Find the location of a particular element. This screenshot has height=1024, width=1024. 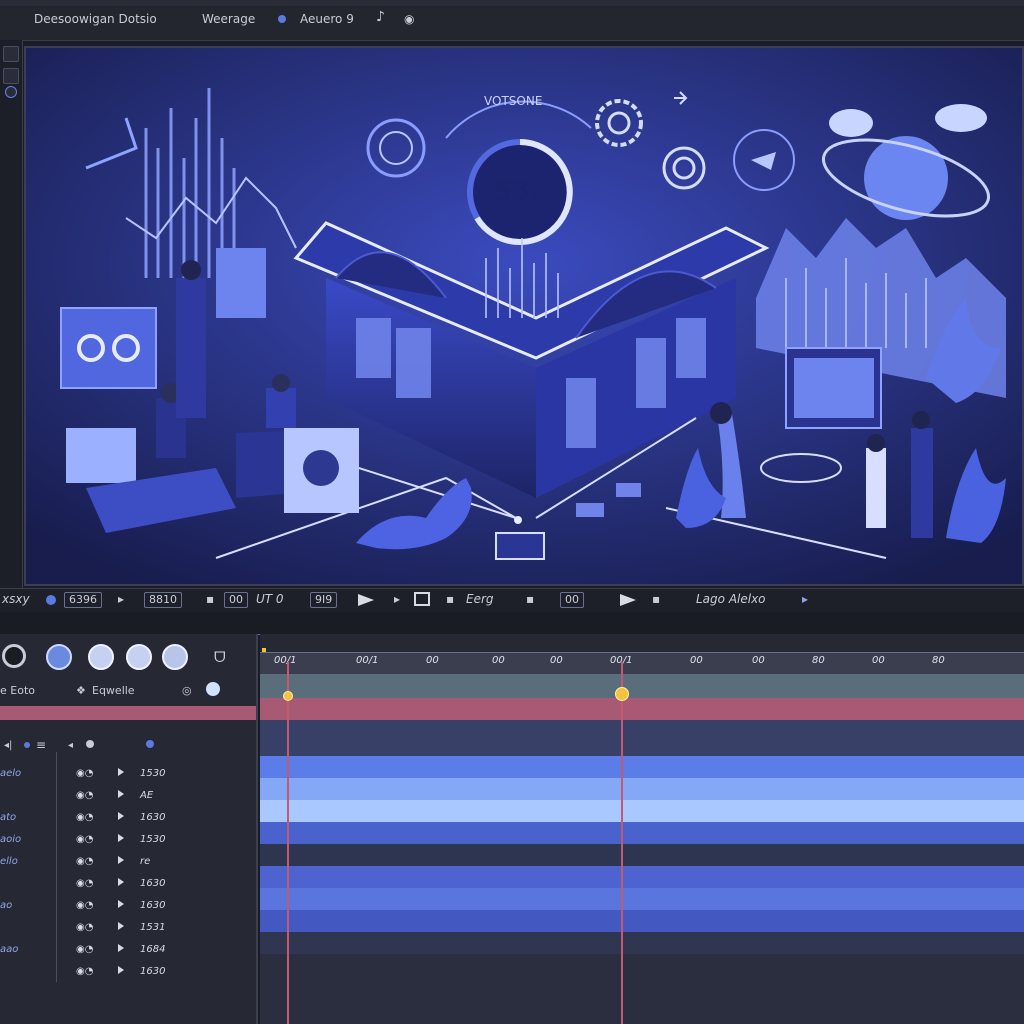

layer-name: ato is located at coordinates (8, 817).